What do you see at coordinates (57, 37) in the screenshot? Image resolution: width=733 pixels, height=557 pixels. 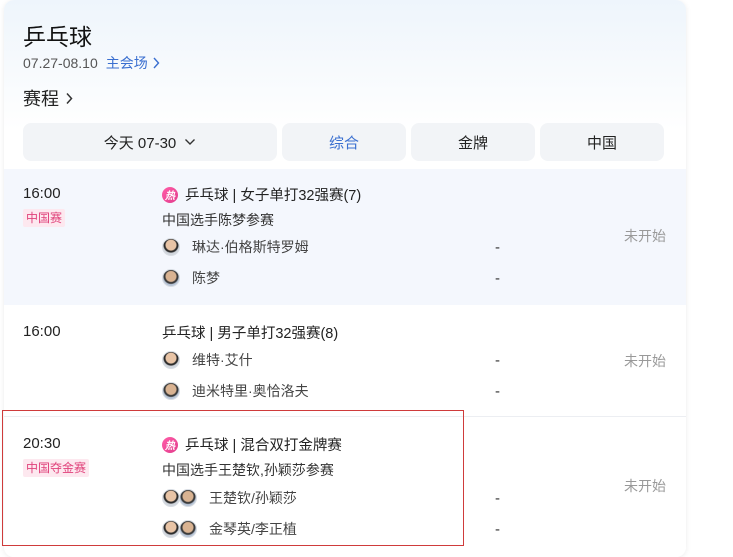 I see `page-title: 乒乓球` at bounding box center [57, 37].